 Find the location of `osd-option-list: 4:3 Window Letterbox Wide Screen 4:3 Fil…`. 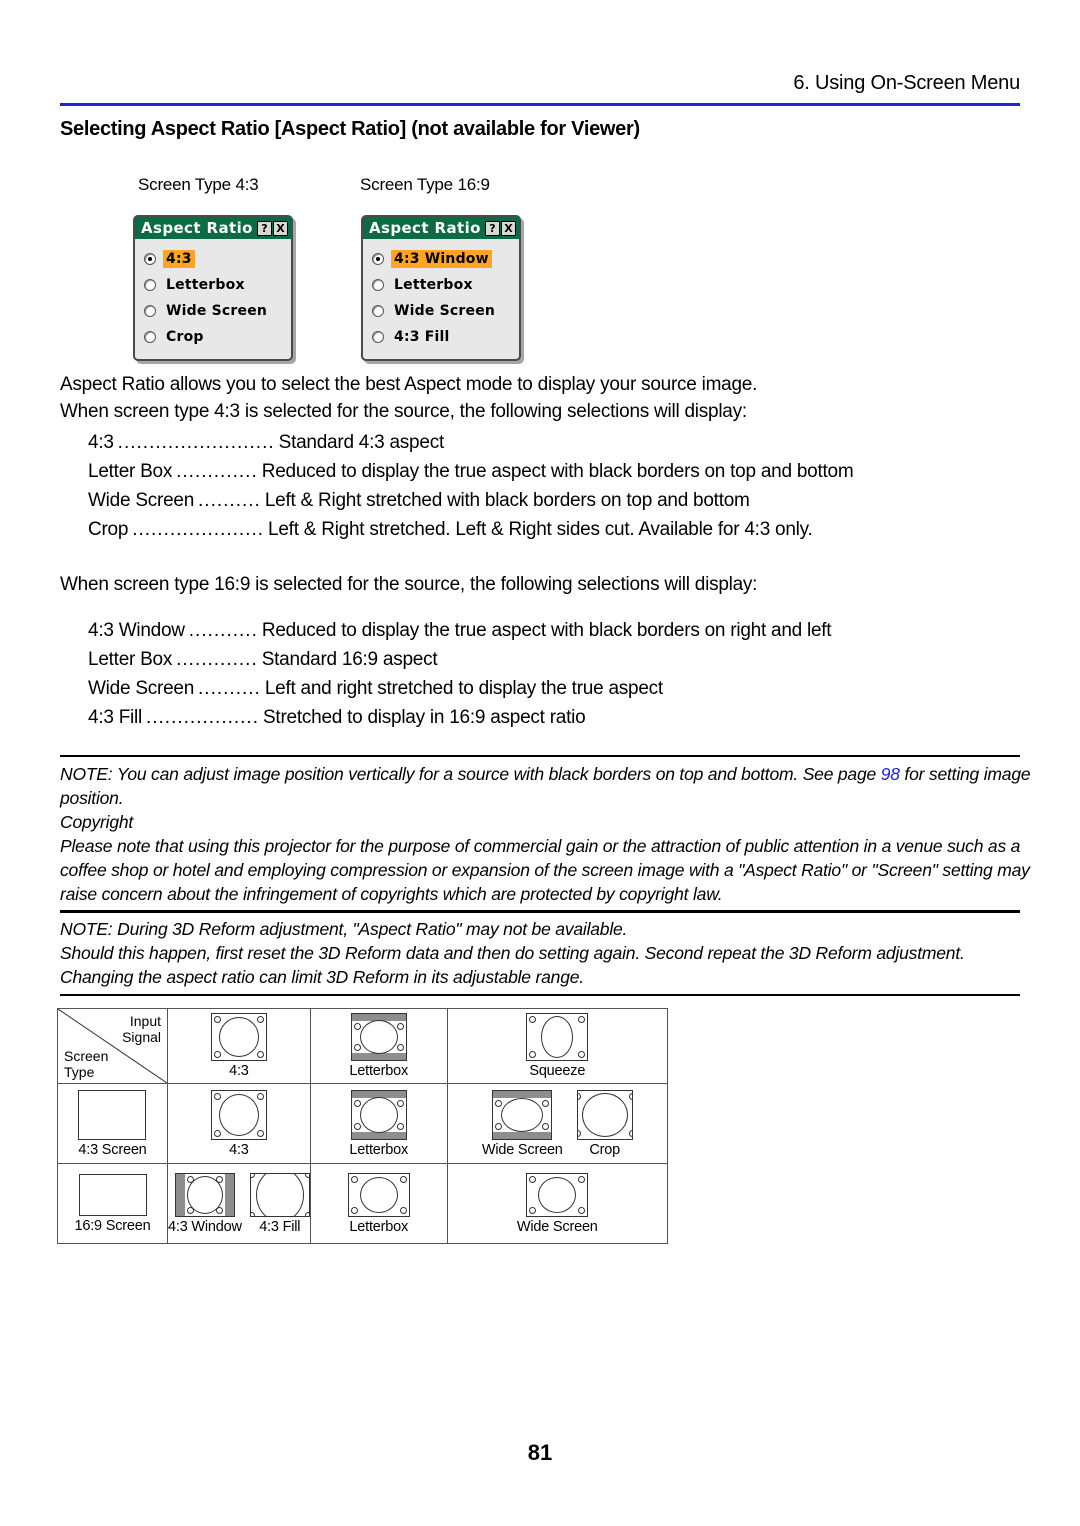

osd-option-list: 4:3 Window Letterbox Wide Screen 4:3 Fil… is located at coordinates (441, 294).